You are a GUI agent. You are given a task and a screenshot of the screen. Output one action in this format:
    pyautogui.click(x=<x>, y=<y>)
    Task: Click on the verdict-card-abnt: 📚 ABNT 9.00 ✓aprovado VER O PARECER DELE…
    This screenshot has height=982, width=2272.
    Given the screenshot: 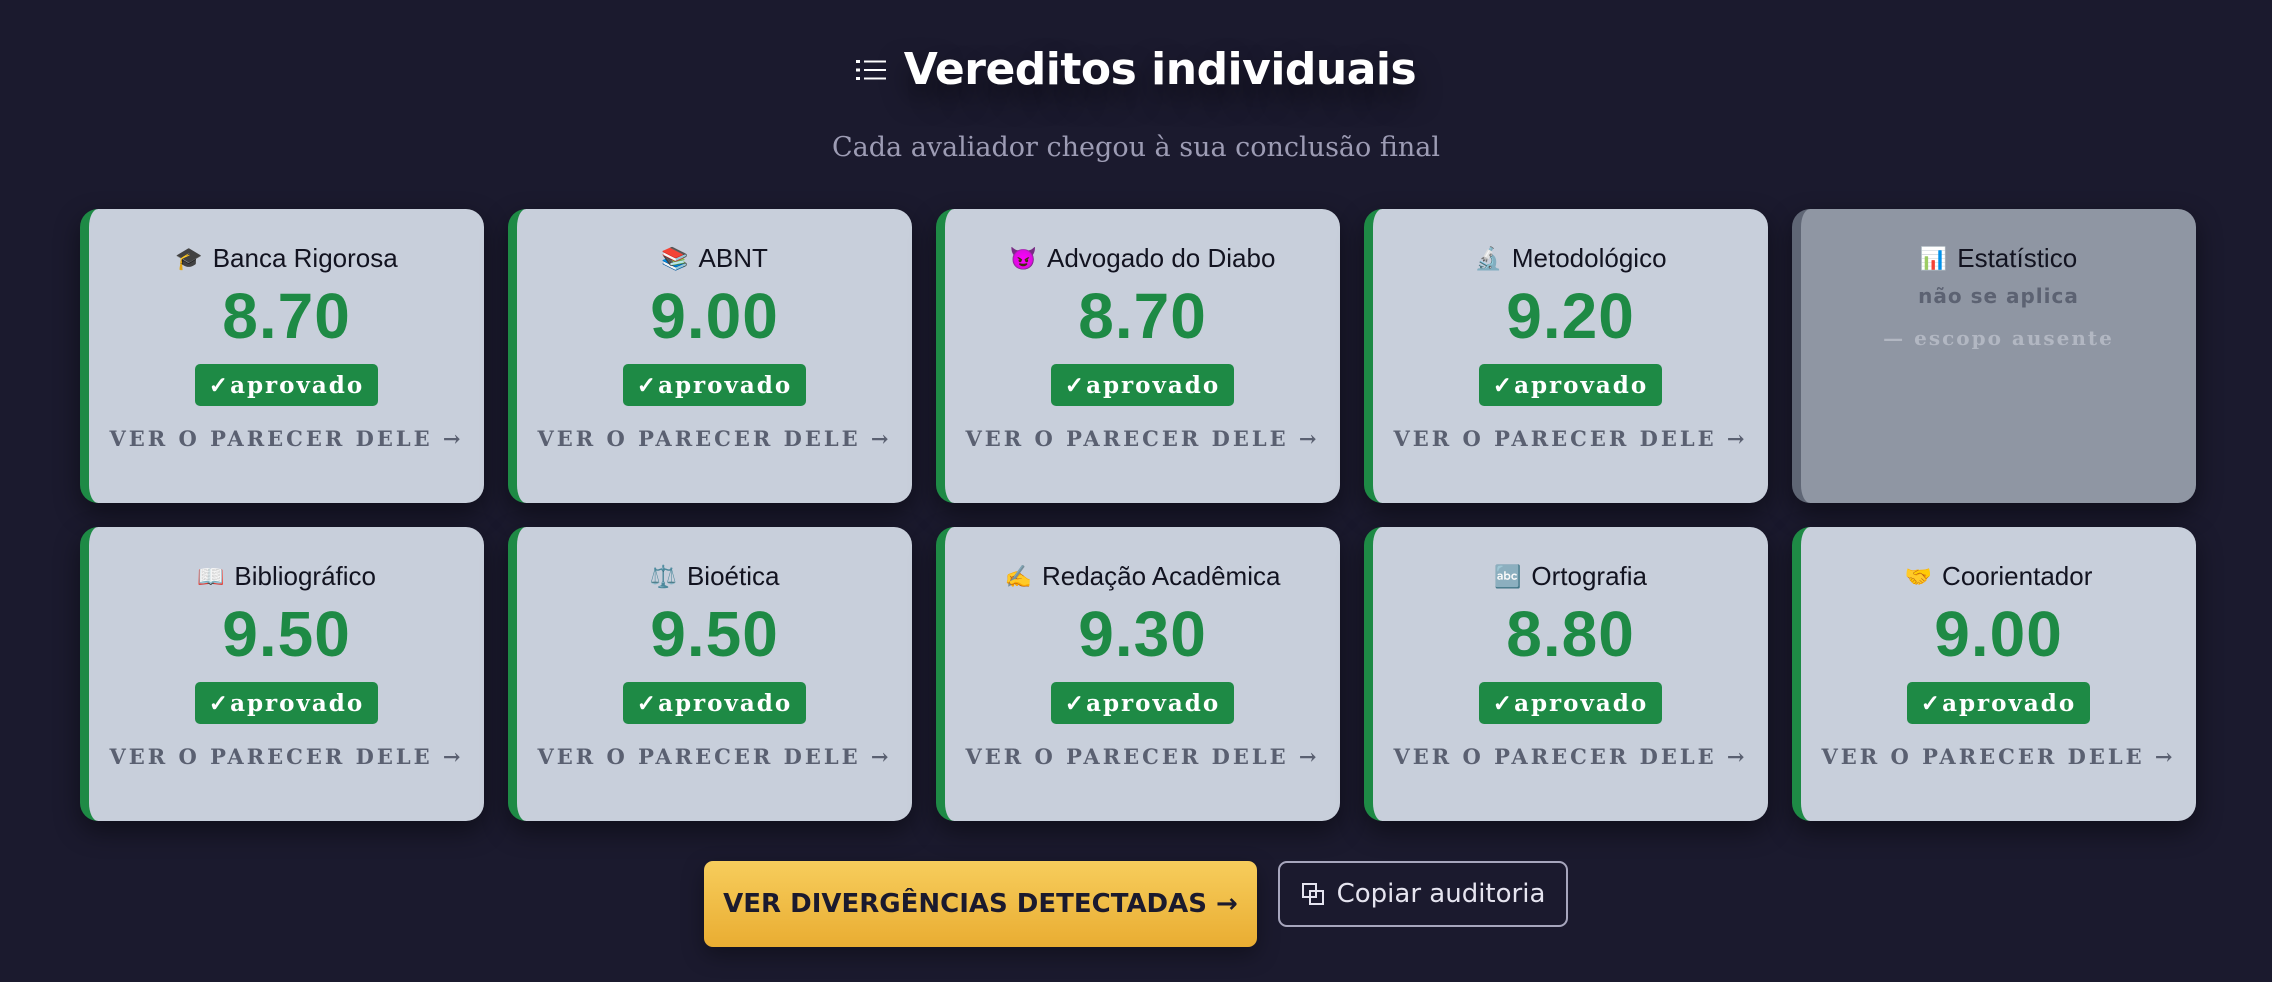 What is the action you would take?
    pyautogui.click(x=710, y=356)
    